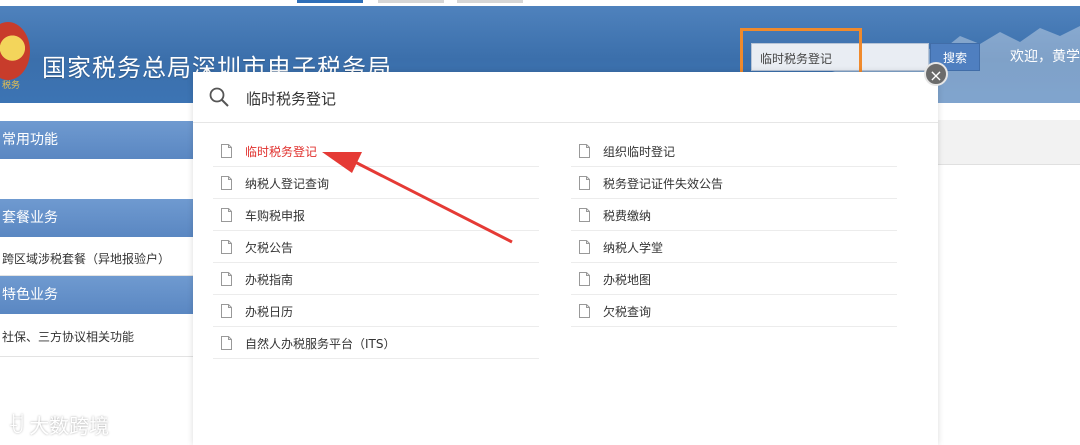 The image size is (1080, 445). I want to click on result-label: 车购税申报, so click(275, 215).